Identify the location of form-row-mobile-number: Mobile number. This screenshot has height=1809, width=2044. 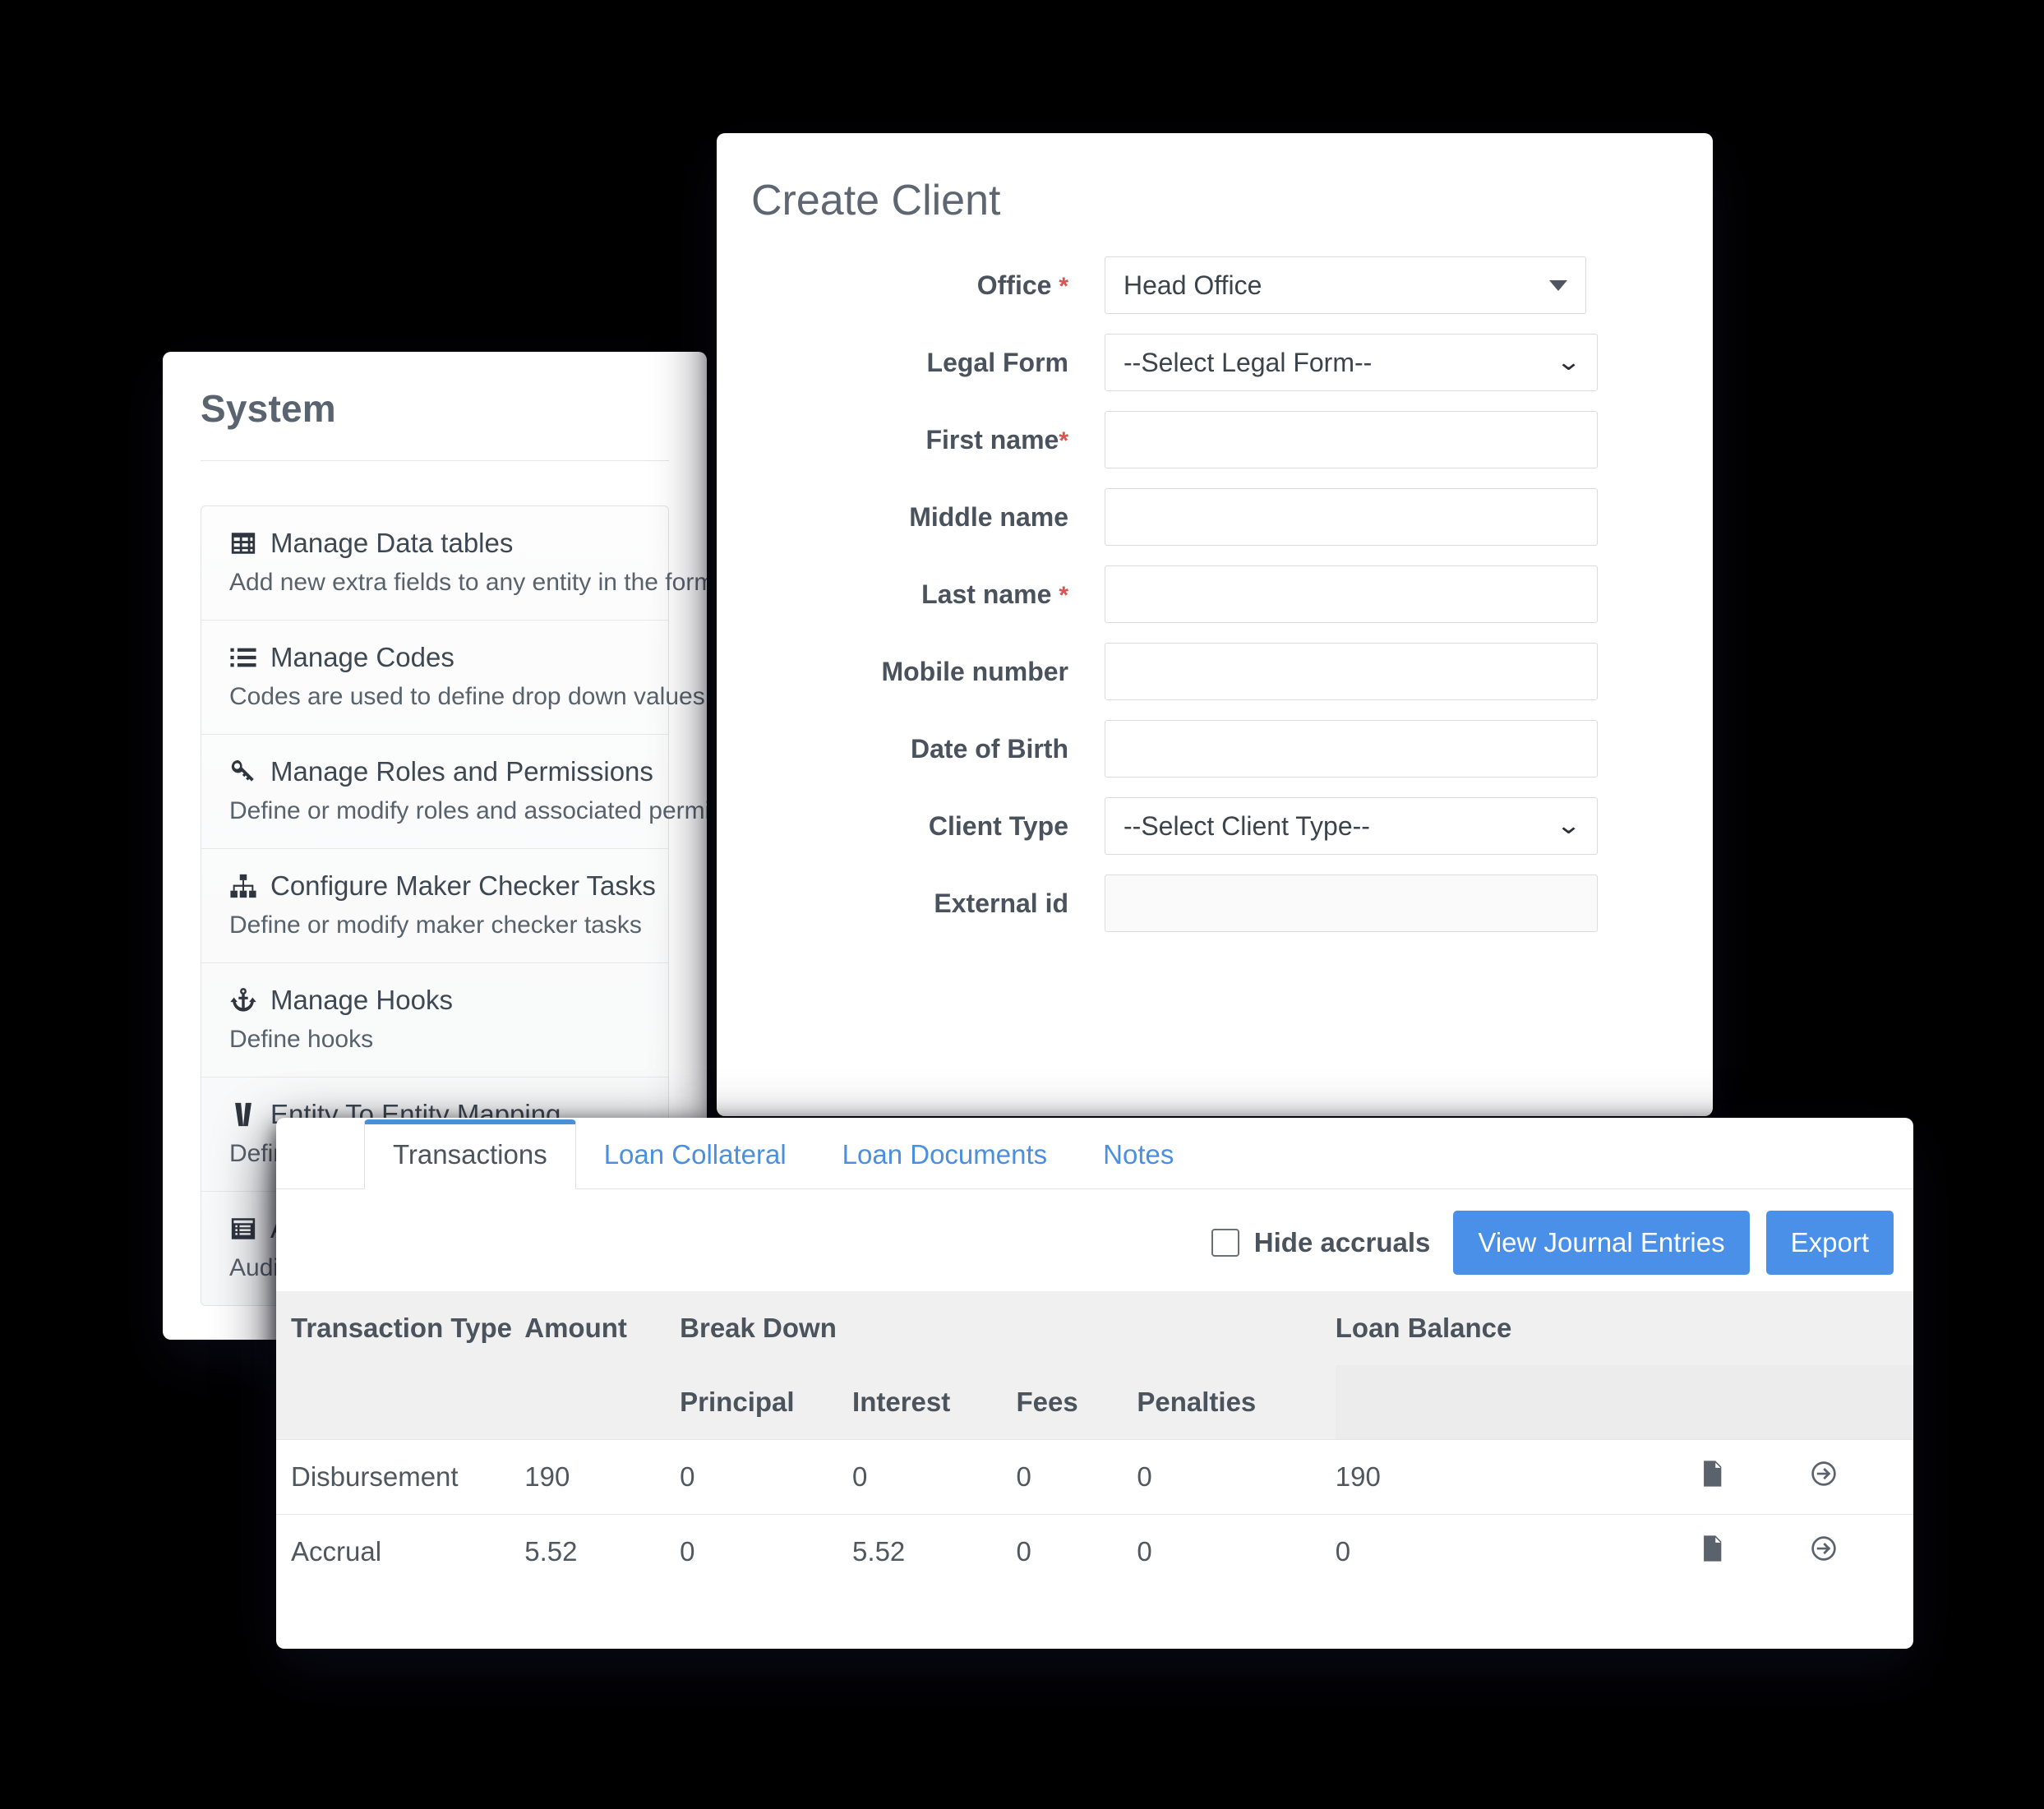
(1215, 671).